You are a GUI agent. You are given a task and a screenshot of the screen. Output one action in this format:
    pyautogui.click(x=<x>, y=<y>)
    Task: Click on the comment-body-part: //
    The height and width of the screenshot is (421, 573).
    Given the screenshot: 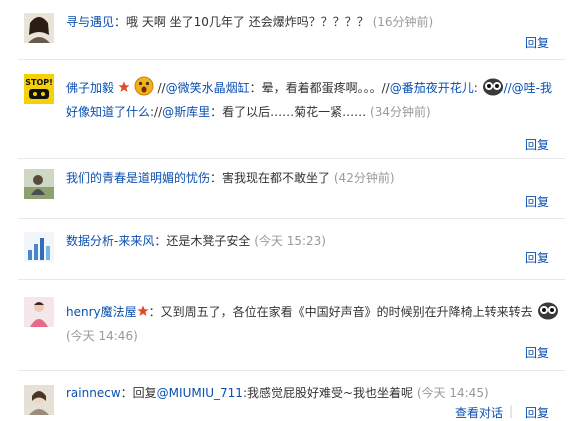 What is the action you would take?
    pyautogui.click(x=161, y=88)
    